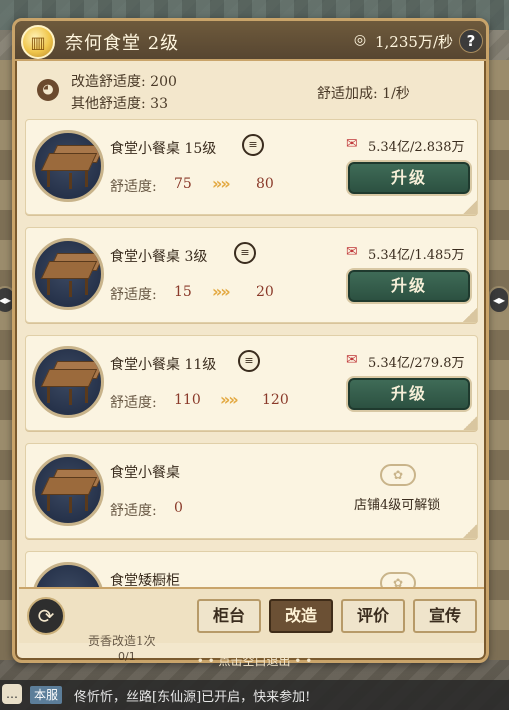  Describe the element at coordinates (397, 505) in the screenshot. I see `unlock-requirement: 店铺4级可解锁` at that location.